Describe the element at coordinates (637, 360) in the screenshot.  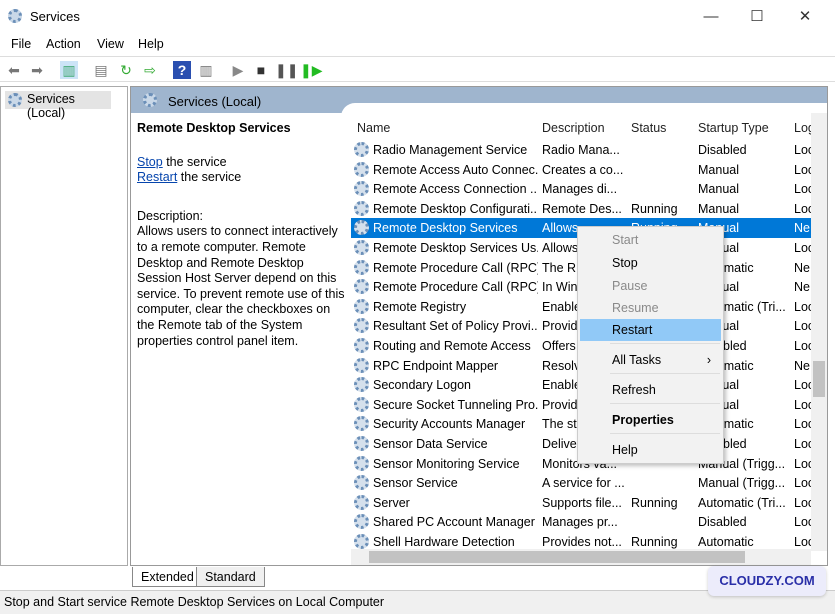
I see `all-tasks-label: All Tasks` at that location.